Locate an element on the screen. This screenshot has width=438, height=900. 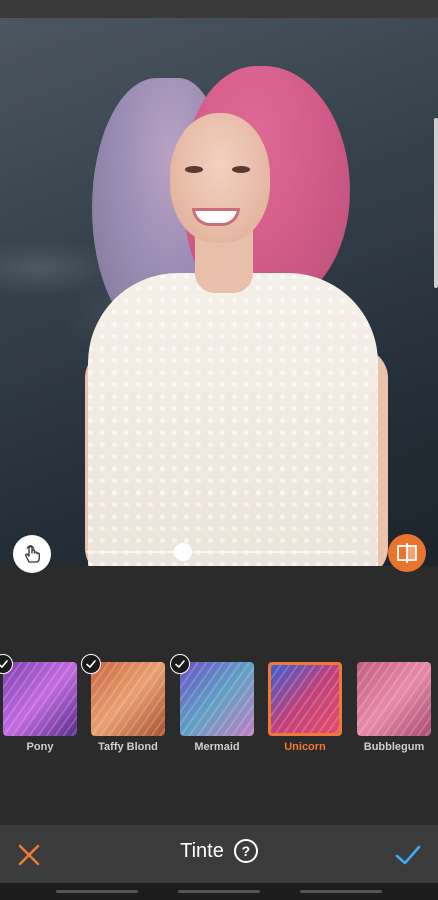
touch-hand-button is located at coordinates (32, 554).